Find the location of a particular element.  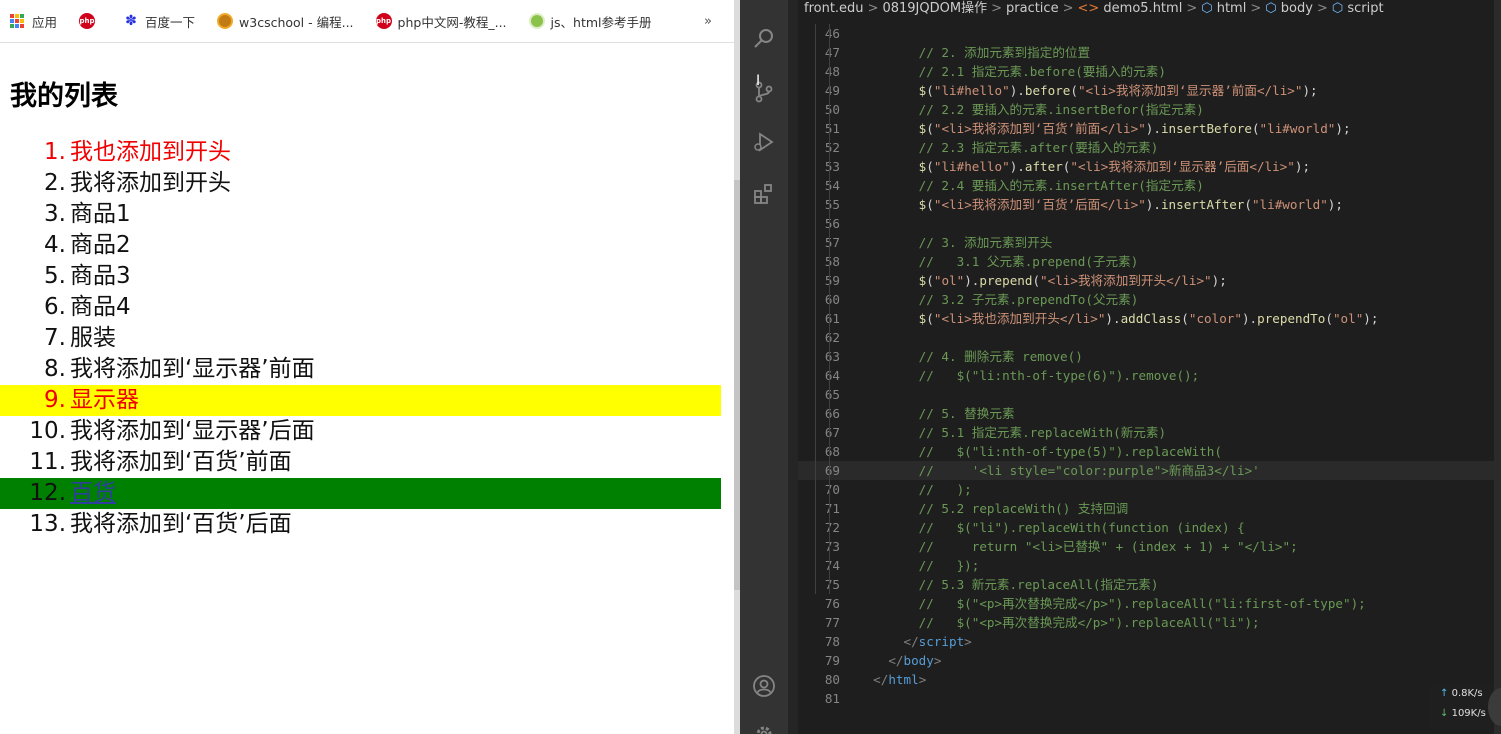

code-line: 67 // 5.1 指定元素.replaceWith(新元素) is located at coordinates (1149, 432).